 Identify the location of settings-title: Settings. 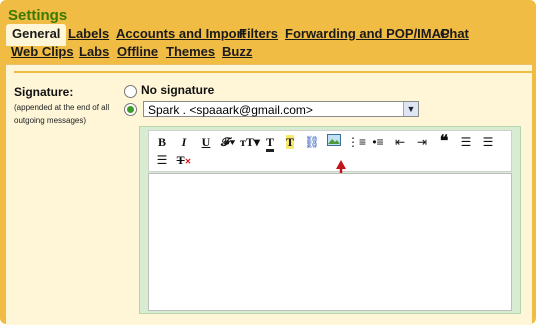
(38, 15).